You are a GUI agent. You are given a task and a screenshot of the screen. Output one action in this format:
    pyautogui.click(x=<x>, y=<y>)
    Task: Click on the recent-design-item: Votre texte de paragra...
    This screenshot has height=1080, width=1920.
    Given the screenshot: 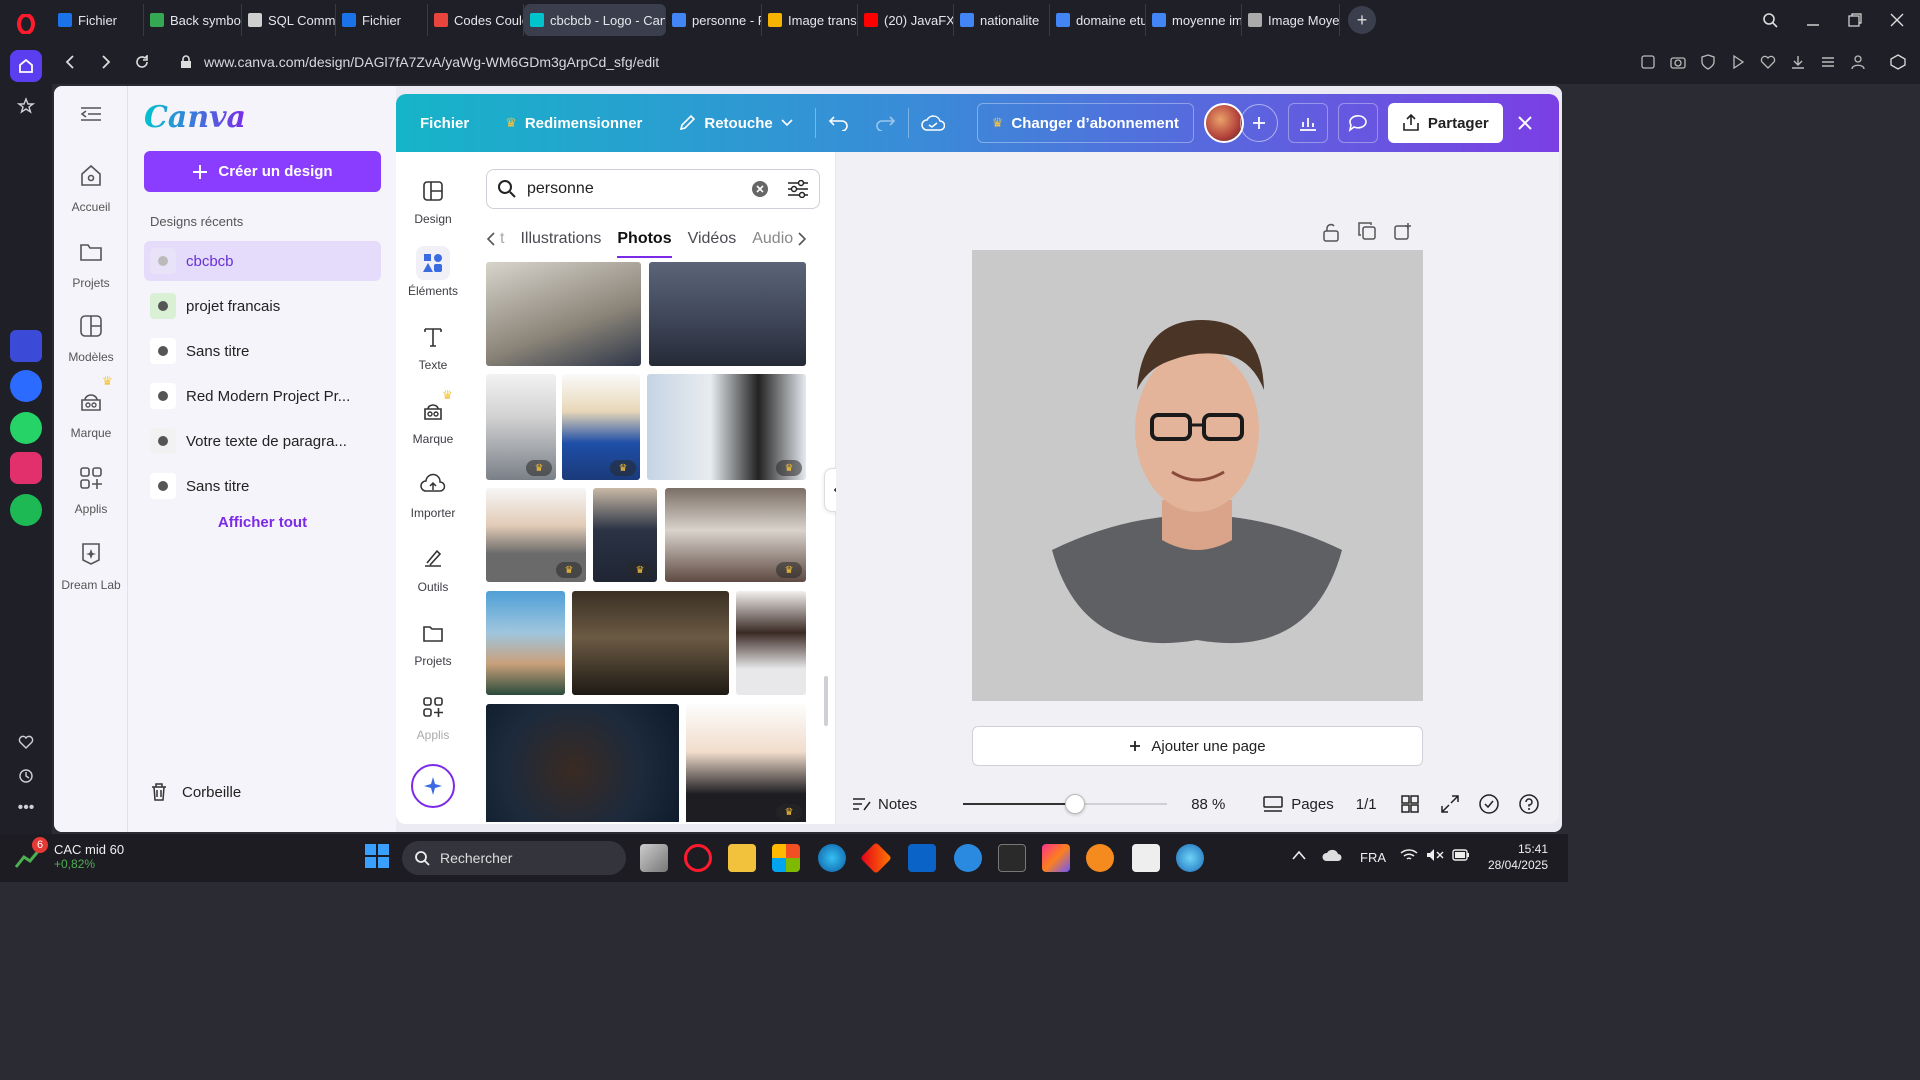 What is the action you would take?
    pyautogui.click(x=262, y=441)
    